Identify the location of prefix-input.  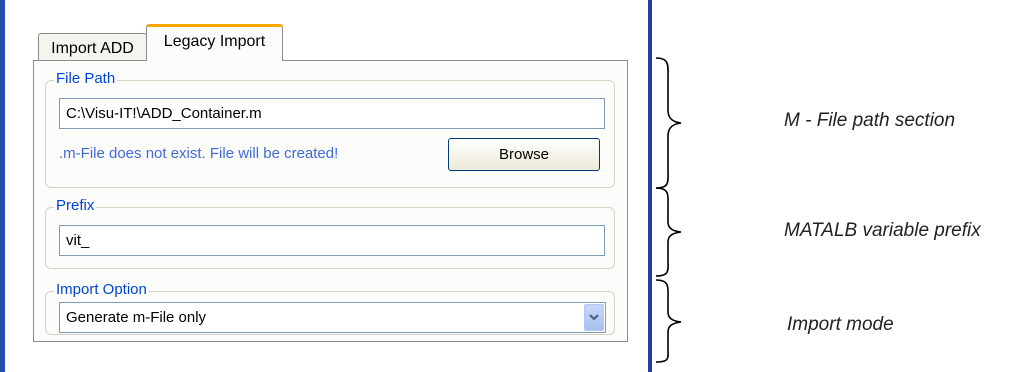
(332, 240).